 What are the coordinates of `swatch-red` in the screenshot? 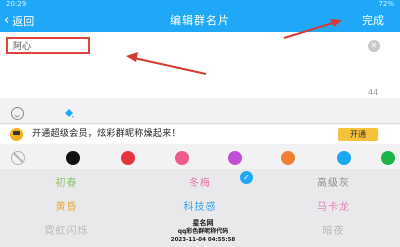 It's located at (128, 158).